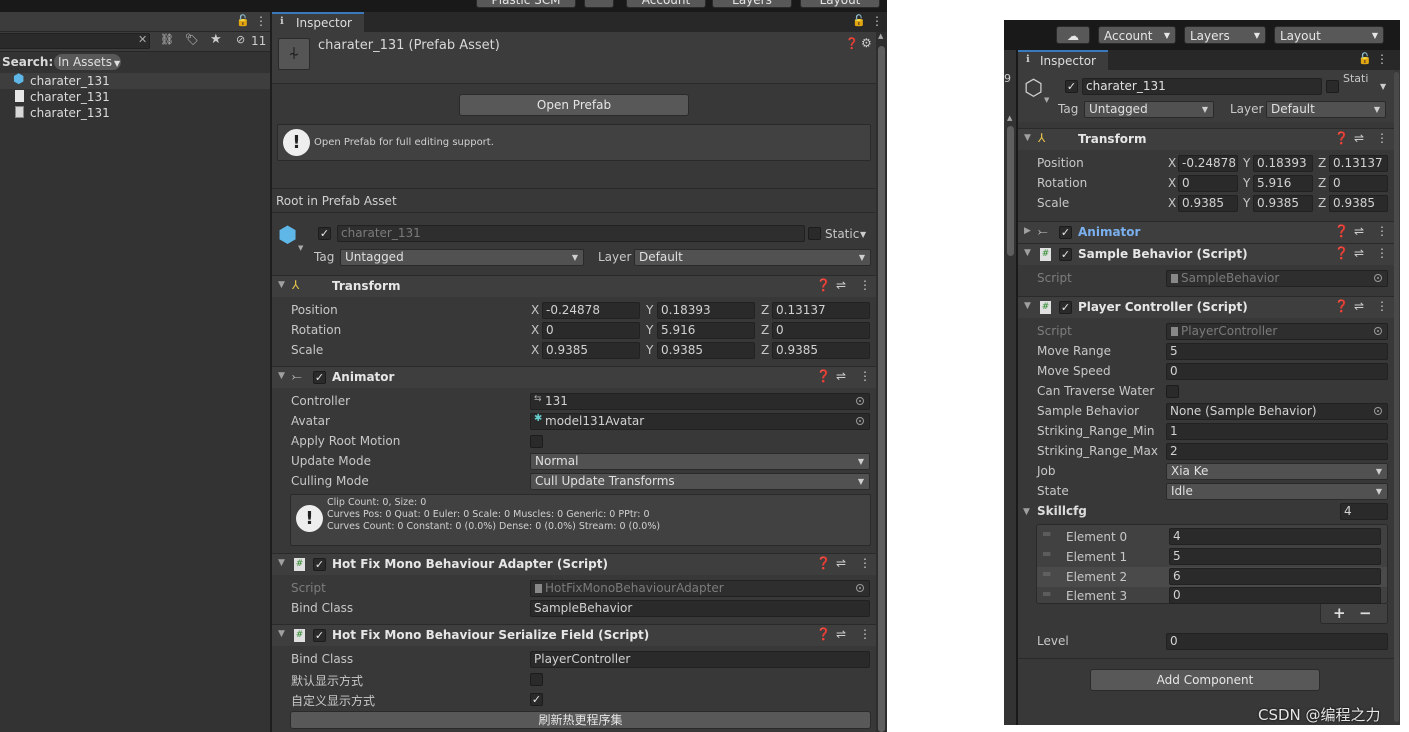  What do you see at coordinates (1205, 680) in the screenshot?
I see `add-component-button: Add Component` at bounding box center [1205, 680].